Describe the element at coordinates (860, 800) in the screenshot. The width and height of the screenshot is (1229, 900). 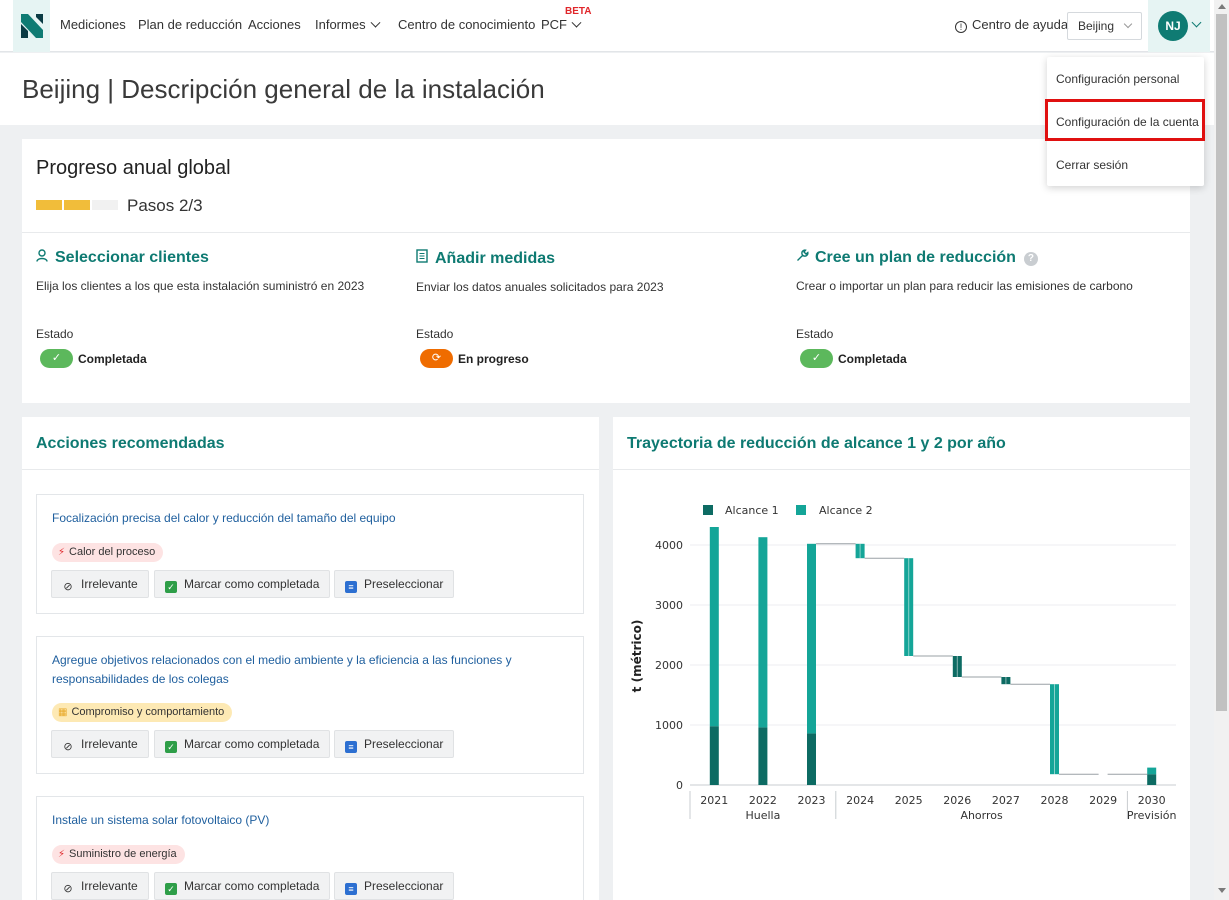
I see `x-tick-label: 2024` at that location.